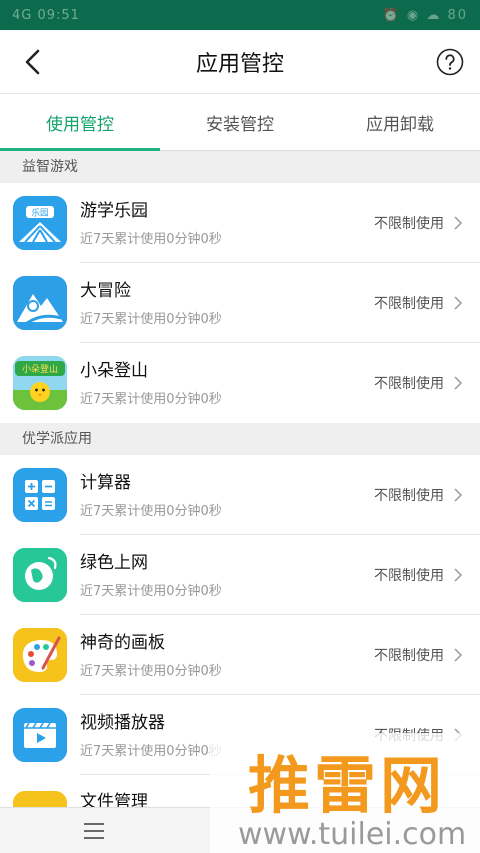  Describe the element at coordinates (40, 575) in the screenshot. I see `globe-icon` at that location.